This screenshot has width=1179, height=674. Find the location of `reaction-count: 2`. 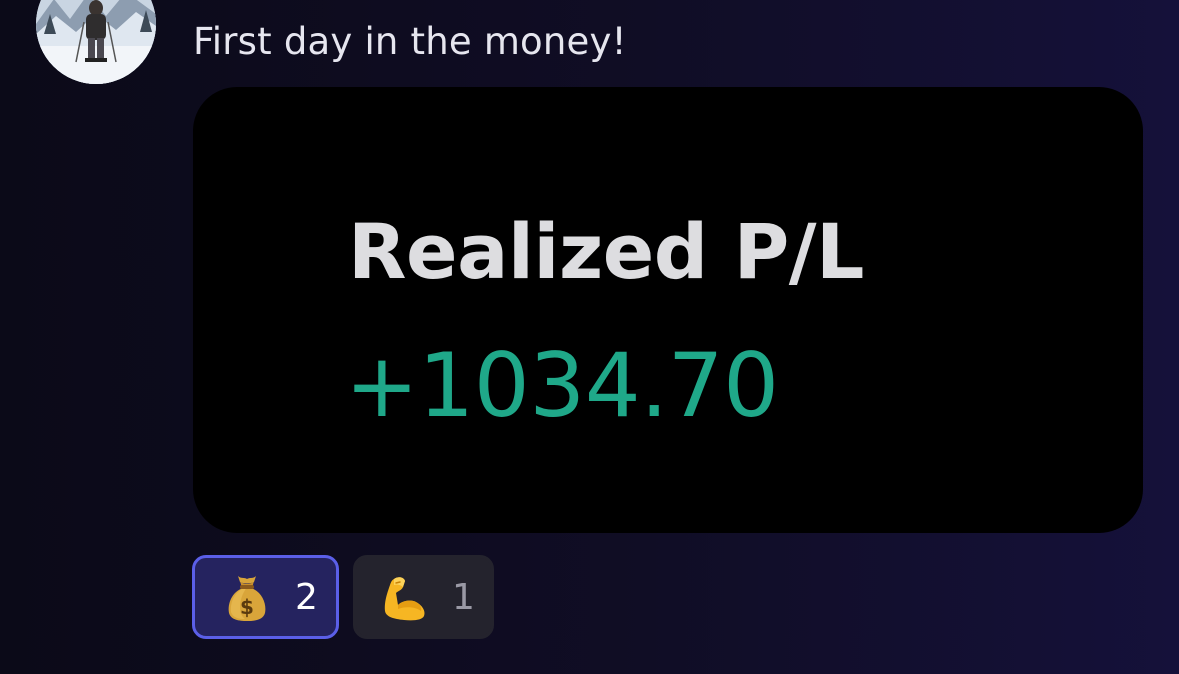

reaction-count: 2 is located at coordinates (306, 597).